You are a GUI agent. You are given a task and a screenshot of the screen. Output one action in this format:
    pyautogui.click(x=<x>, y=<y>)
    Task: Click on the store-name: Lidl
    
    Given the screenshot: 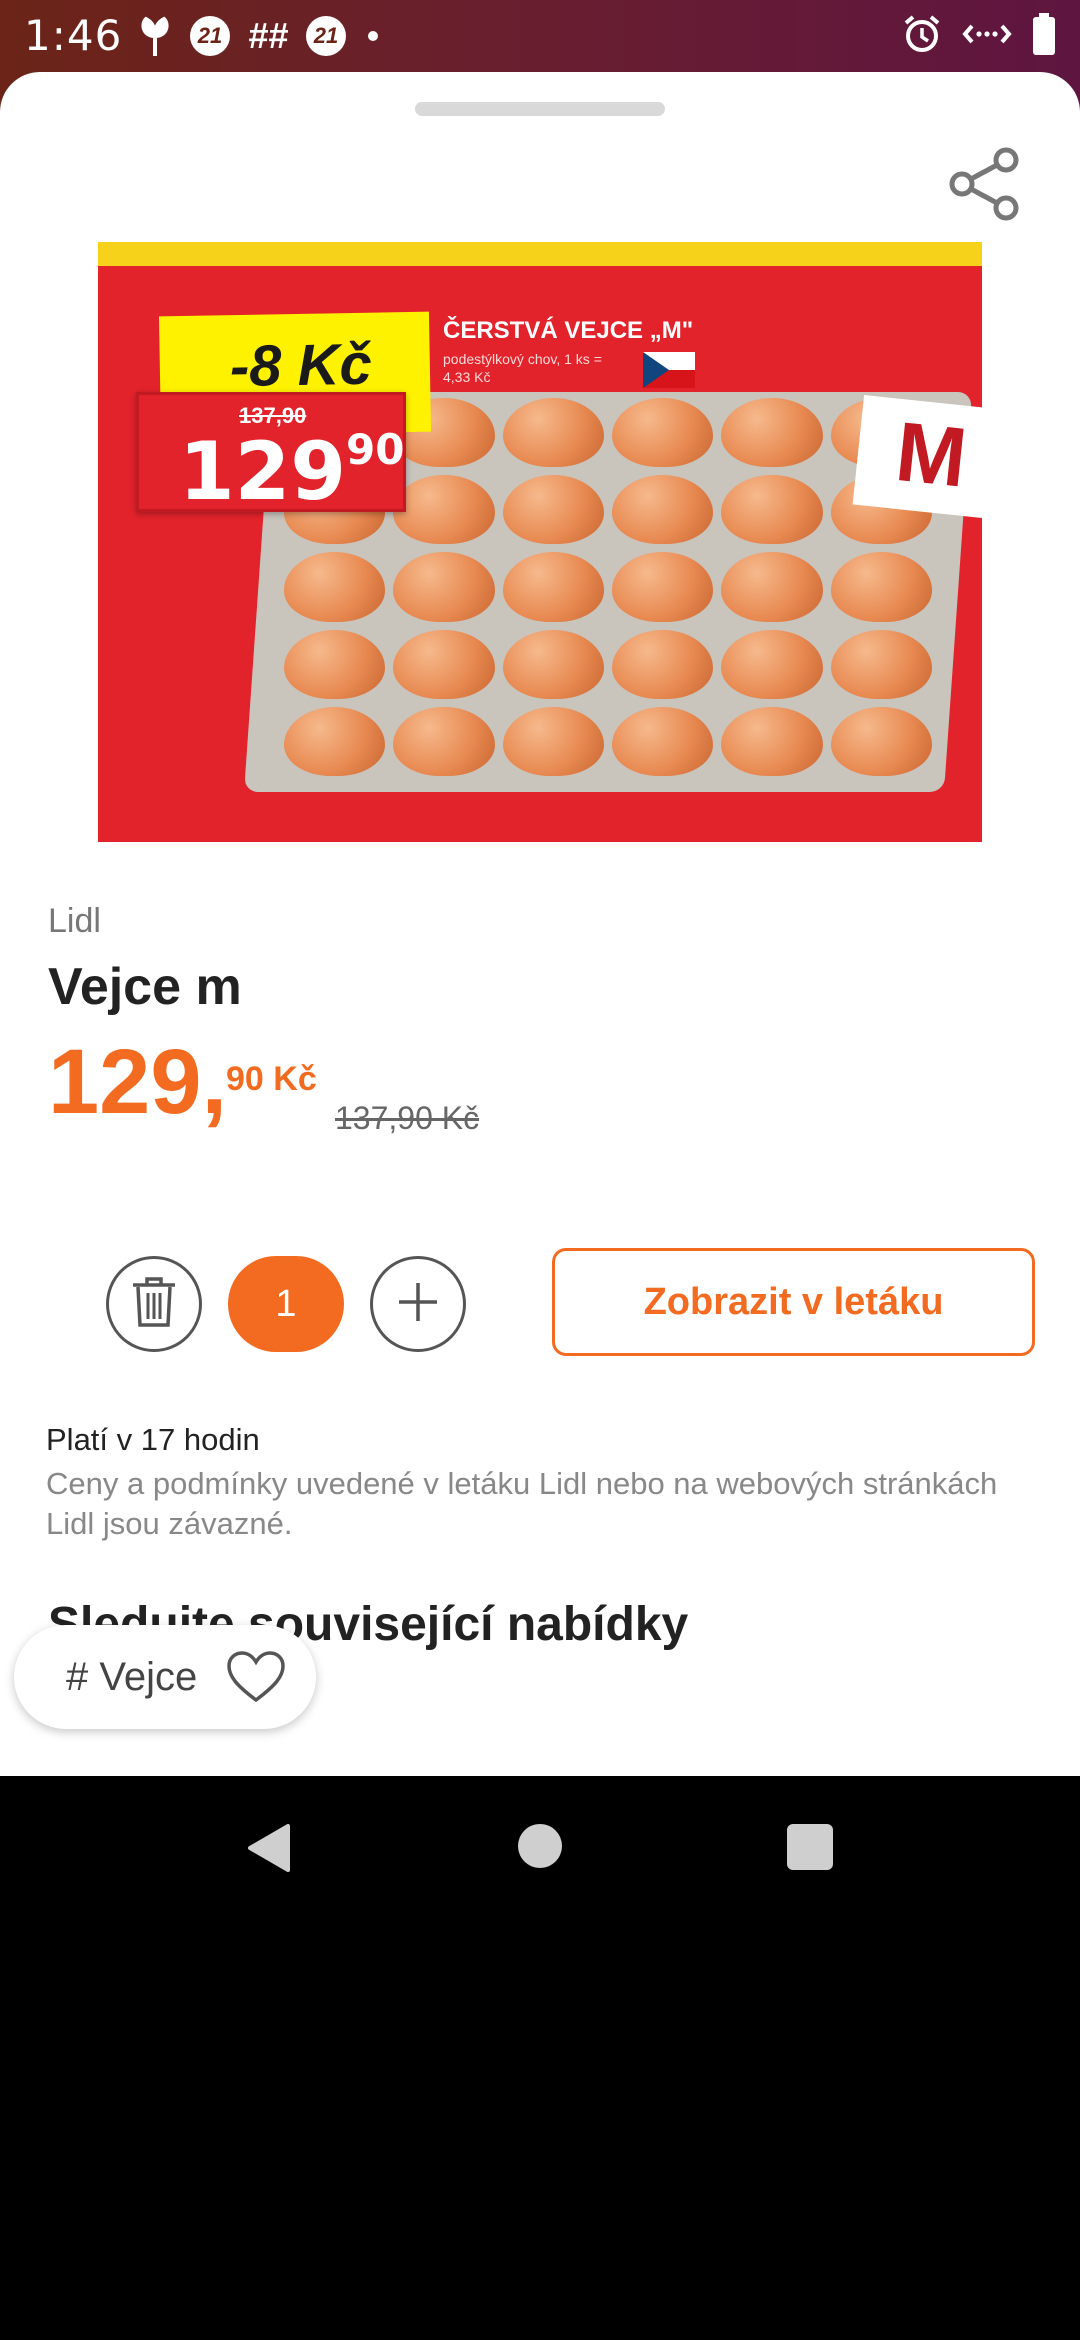 What is the action you would take?
    pyautogui.click(x=74, y=921)
    